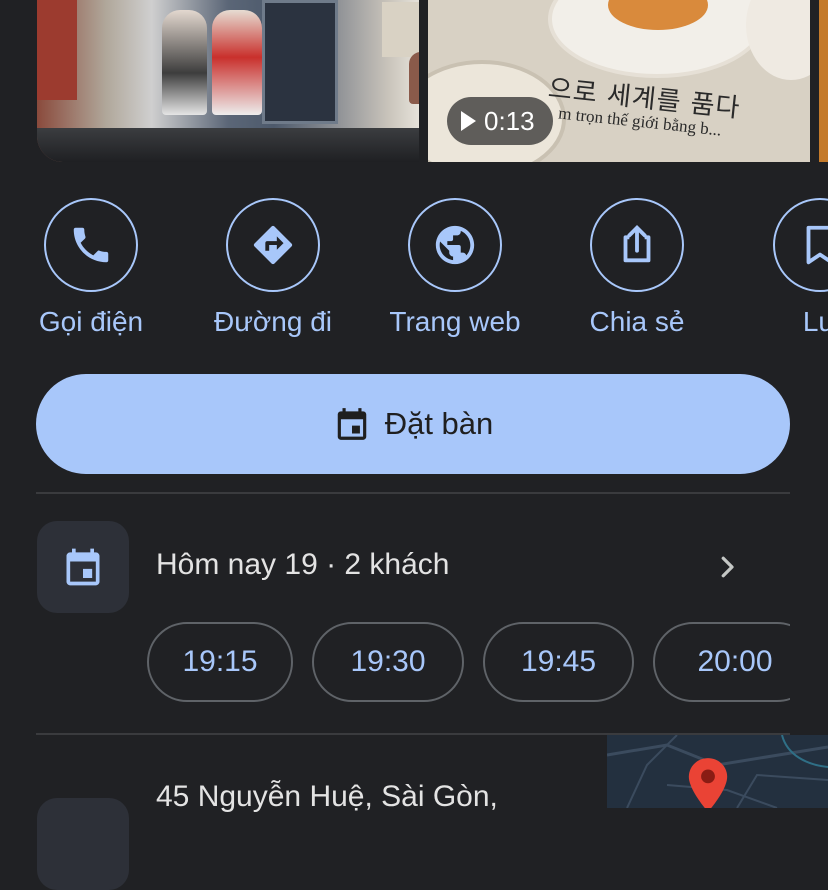 The width and height of the screenshot is (828, 890). What do you see at coordinates (302, 565) in the screenshot?
I see `reservation-date-party: Hôm nay 19 · 2 khách` at bounding box center [302, 565].